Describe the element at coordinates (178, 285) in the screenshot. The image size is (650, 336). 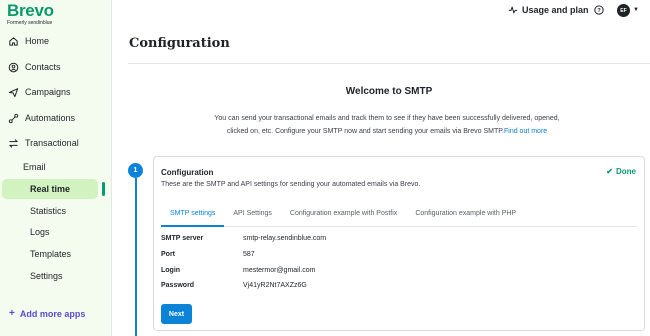
I see `field-key: Password` at that location.